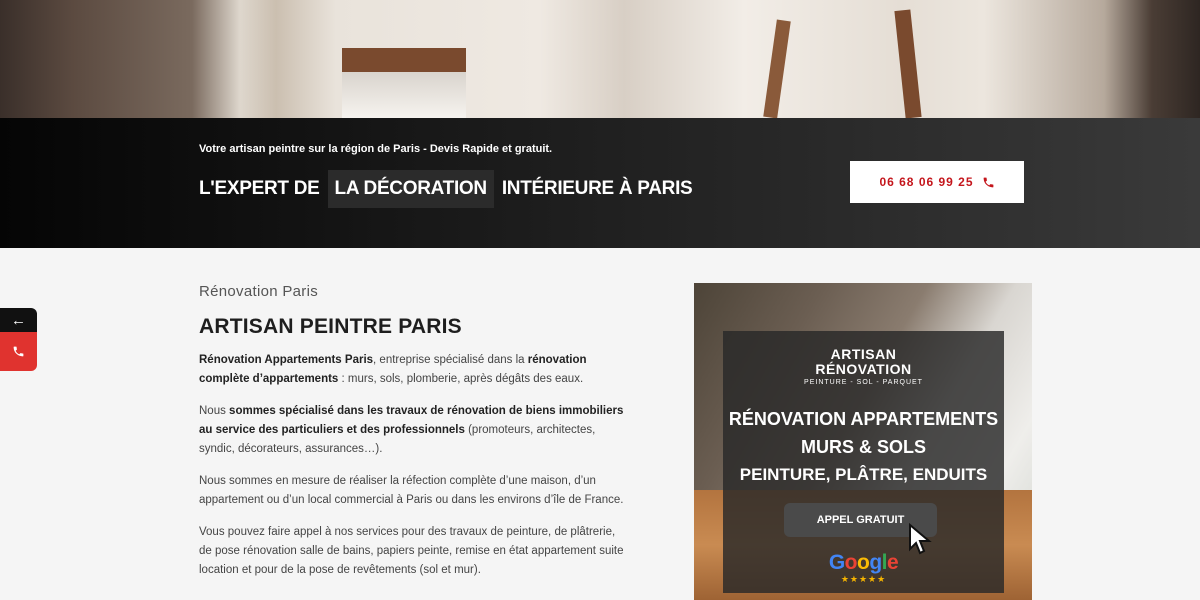 This screenshot has width=1200, height=600. I want to click on bold-text: Rénovation Appartements Paris, so click(286, 360).